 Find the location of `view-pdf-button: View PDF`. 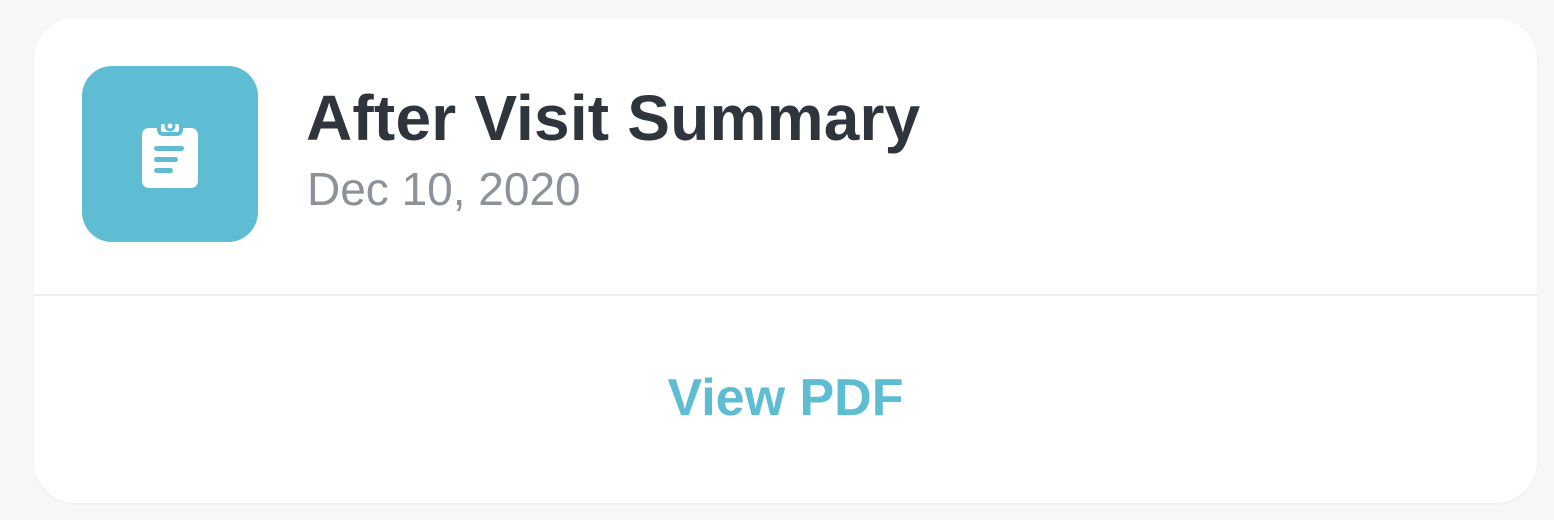

view-pdf-button: View PDF is located at coordinates (785, 398).